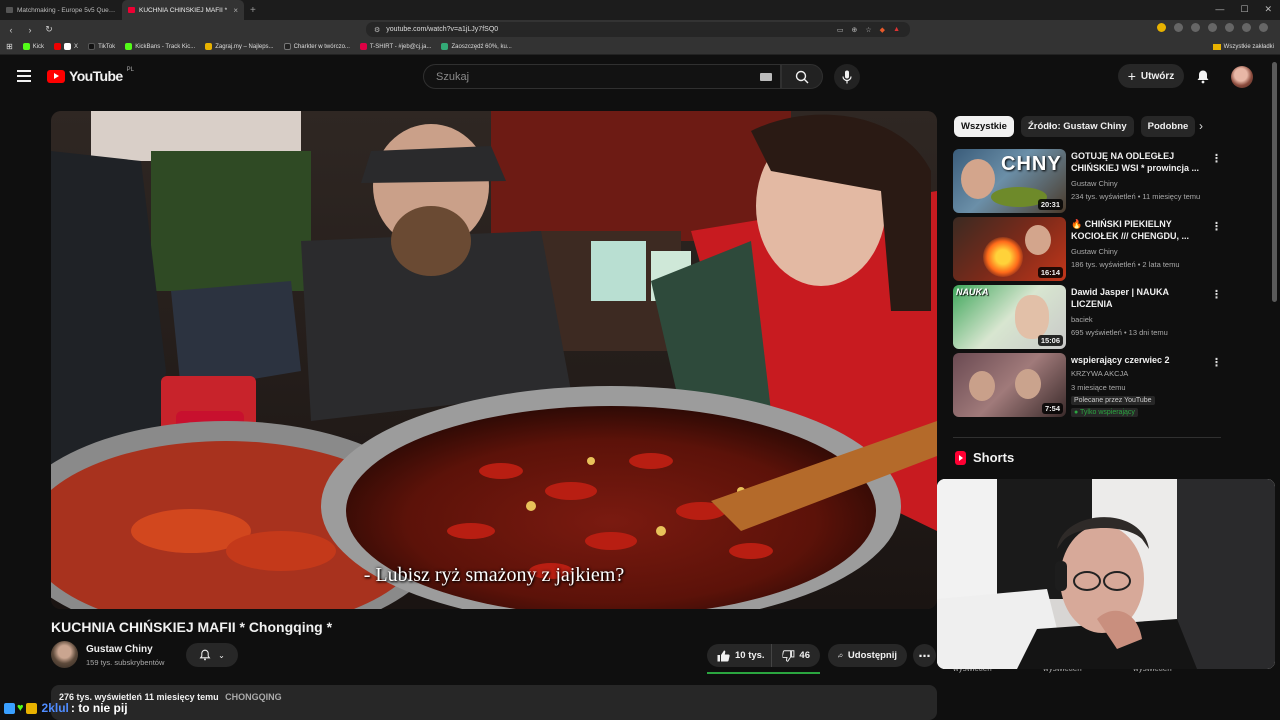 This screenshot has height=720, width=1280. I want to click on kick-icon, so click(129, 46).